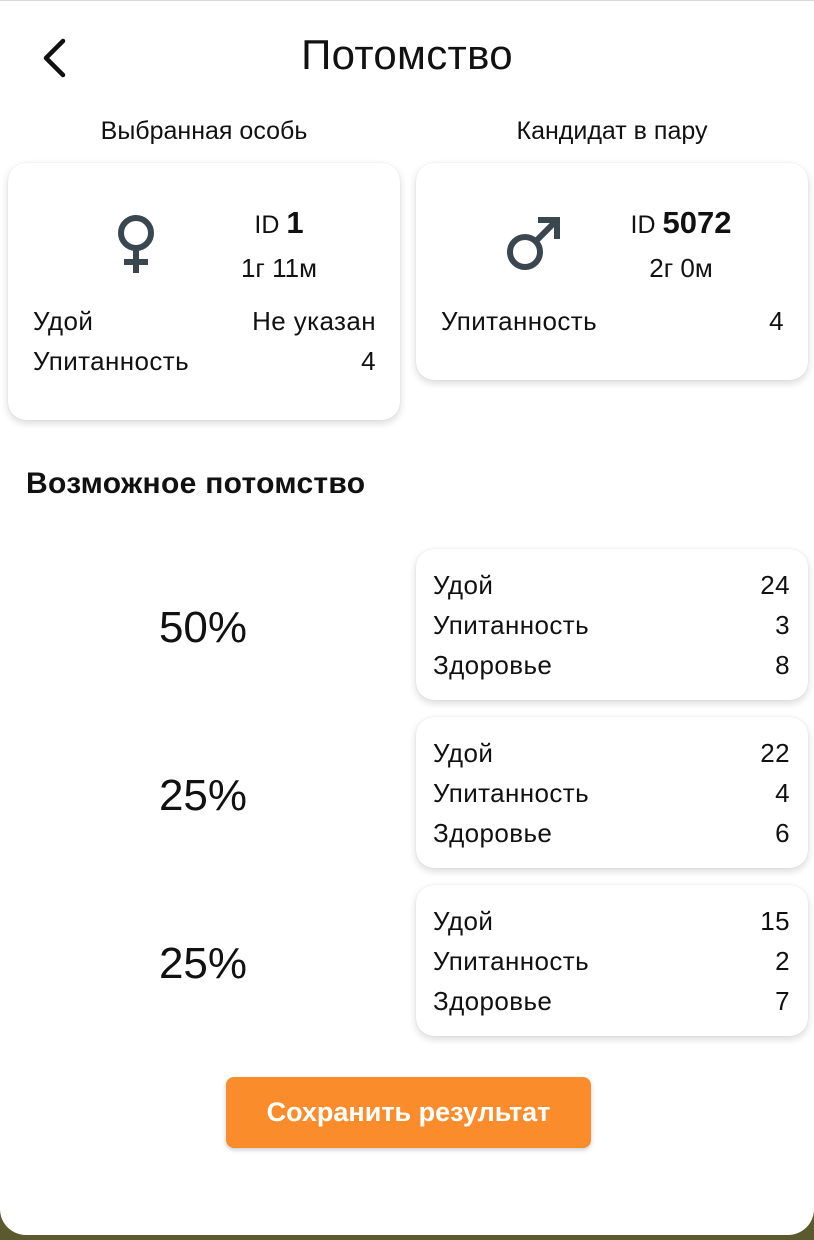  What do you see at coordinates (136, 244) in the screenshot?
I see `female-icon` at bounding box center [136, 244].